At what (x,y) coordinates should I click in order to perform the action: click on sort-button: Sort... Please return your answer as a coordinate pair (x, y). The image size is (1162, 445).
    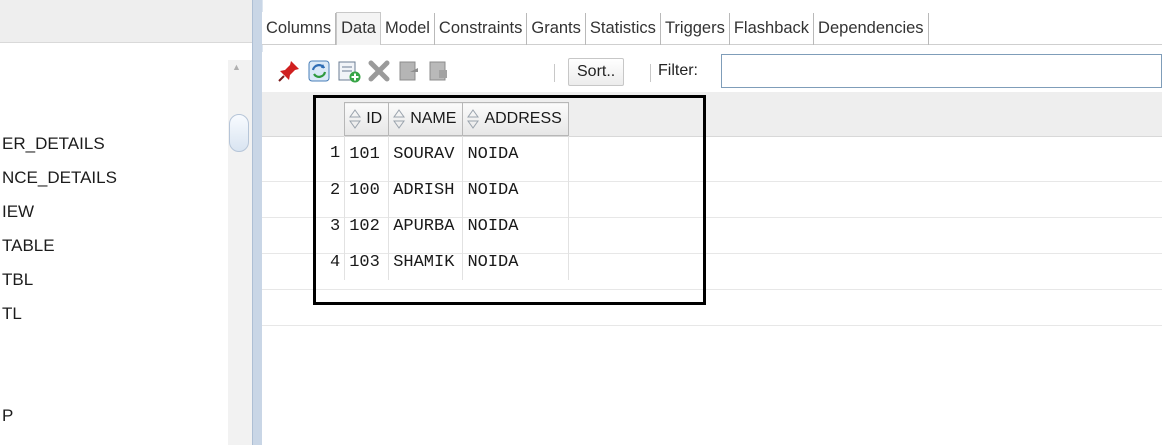
    Looking at the image, I should click on (596, 72).